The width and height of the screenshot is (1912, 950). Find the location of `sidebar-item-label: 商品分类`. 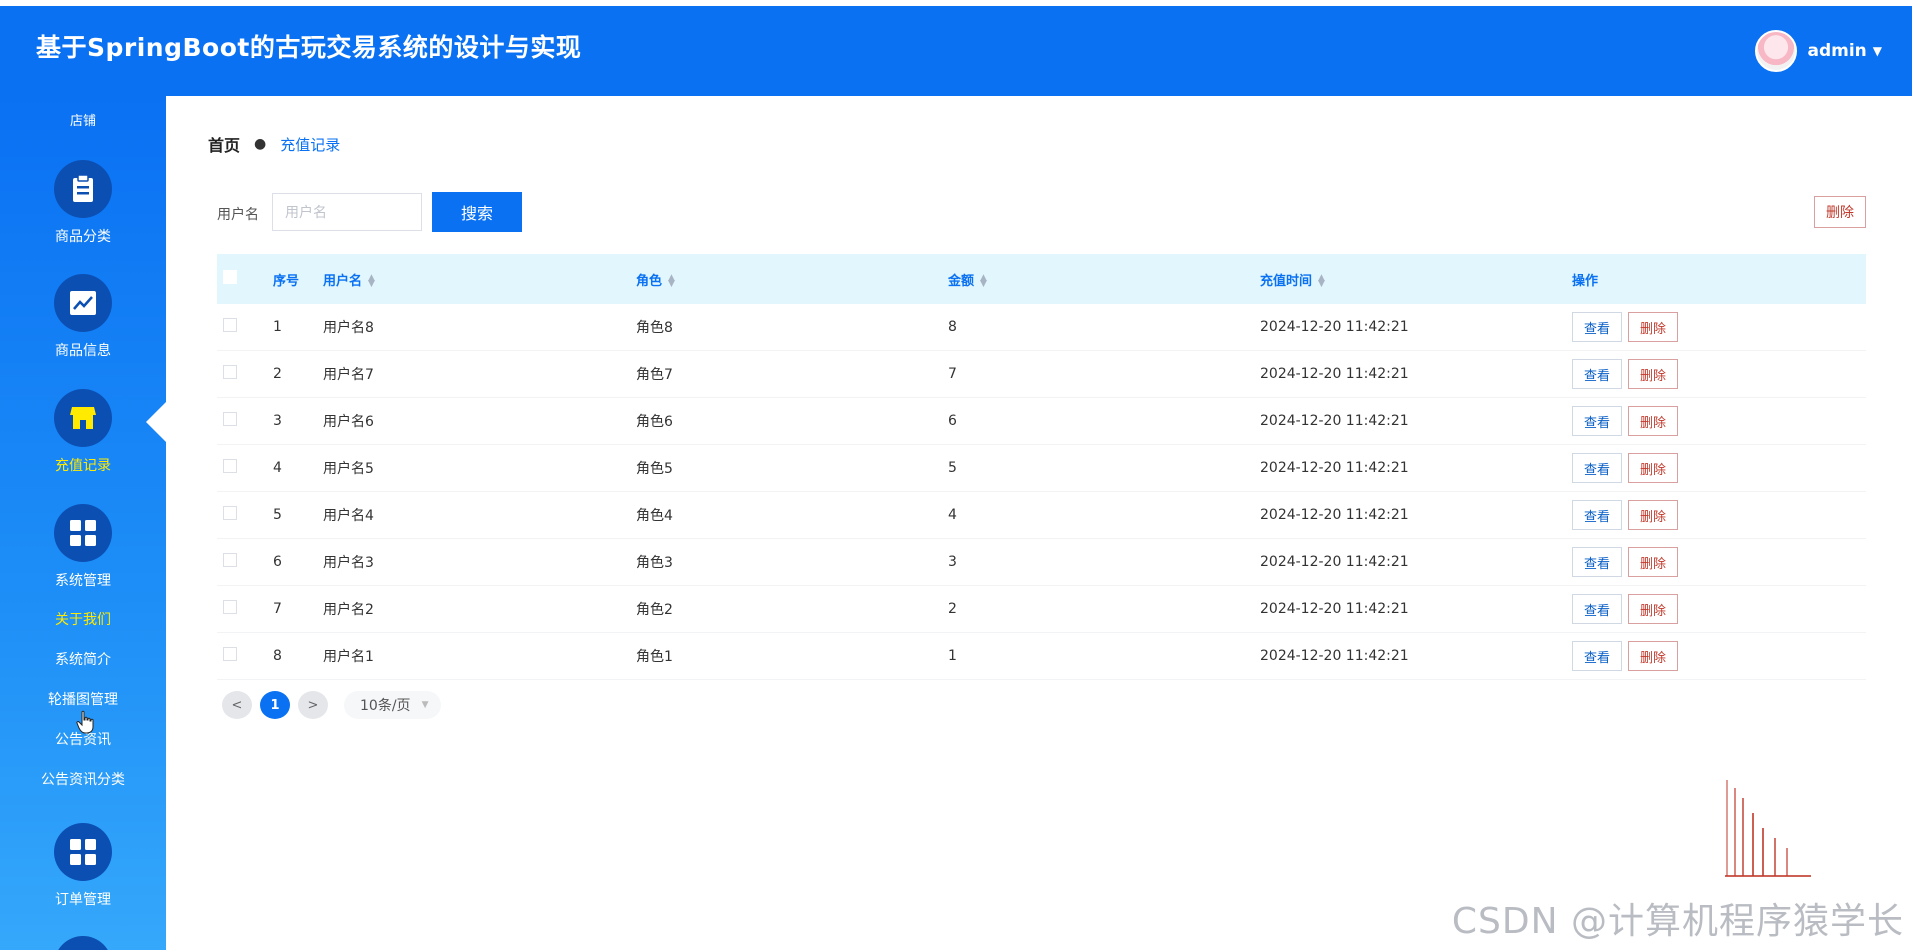

sidebar-item-label: 商品分类 is located at coordinates (83, 237).